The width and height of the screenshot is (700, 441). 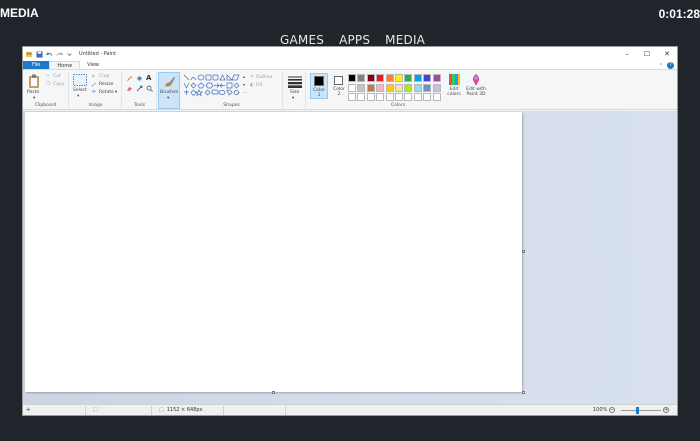 I want to click on undo-icon, so click(x=49, y=54).